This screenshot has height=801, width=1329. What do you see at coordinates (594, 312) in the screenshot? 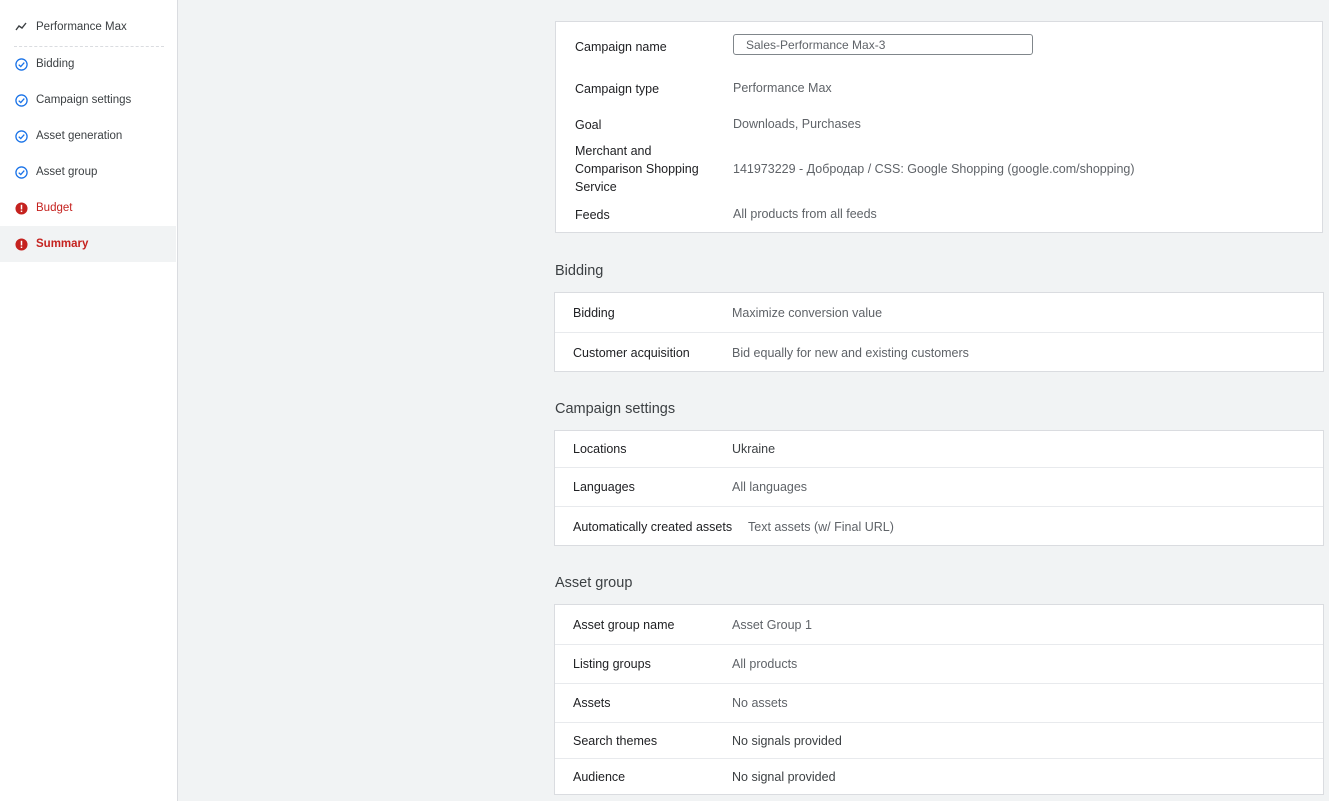
I see `bidding-label: Bidding` at bounding box center [594, 312].